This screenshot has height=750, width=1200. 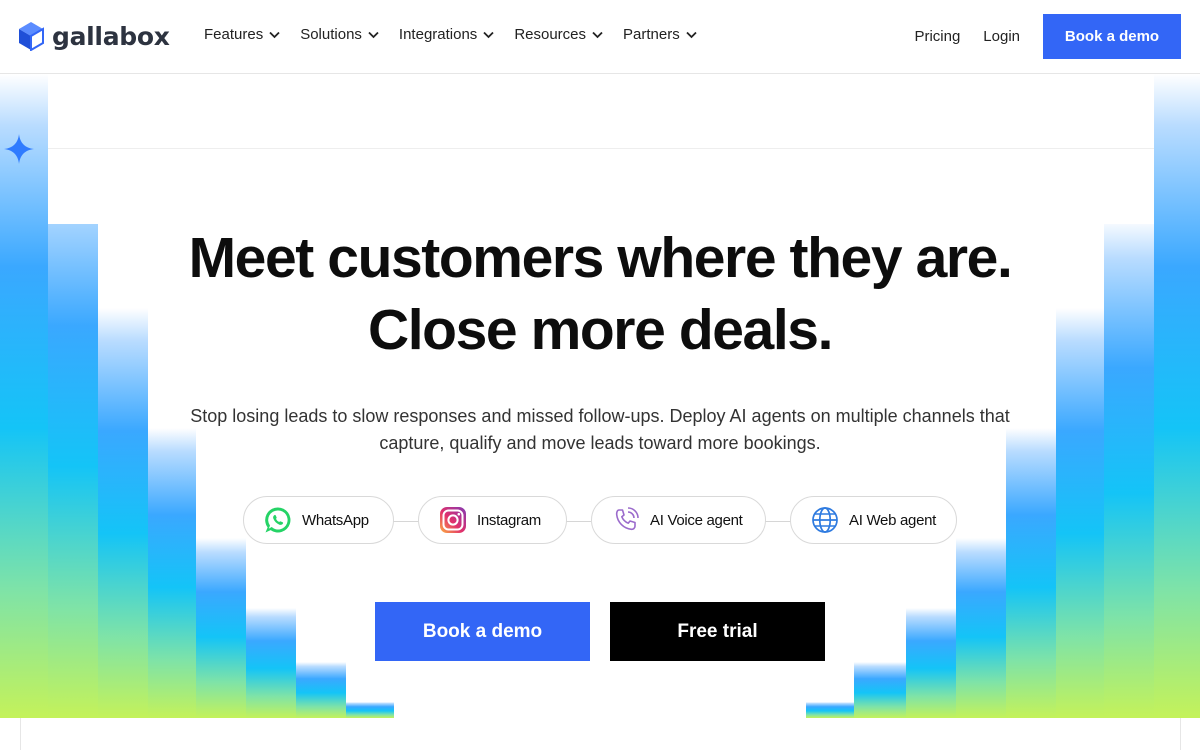 What do you see at coordinates (31, 36) in the screenshot?
I see `gallabox-cube-icon` at bounding box center [31, 36].